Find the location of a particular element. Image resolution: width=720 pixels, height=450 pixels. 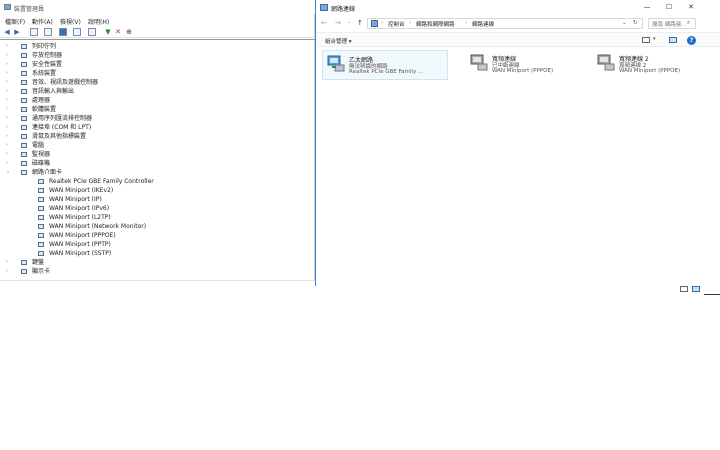

tree-label: WAN Miniport (IKEv2) is located at coordinates (81, 190).